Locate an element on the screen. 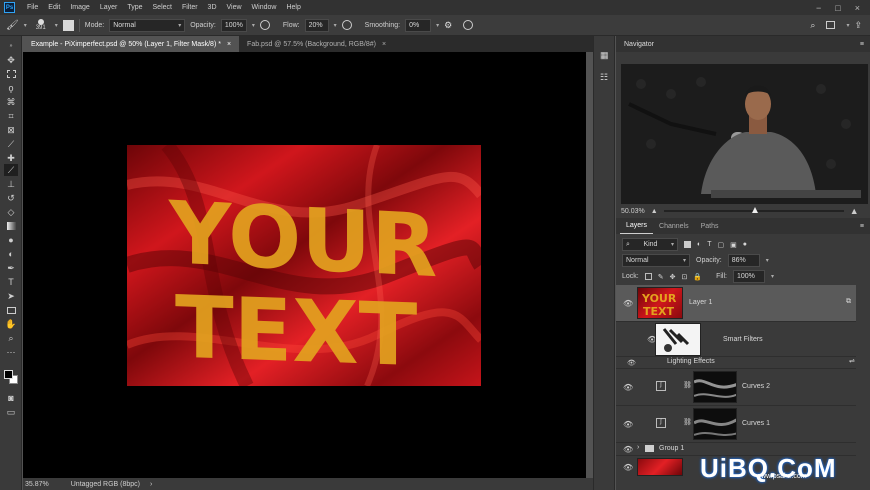 This screenshot has height=490, width=870. pixel-filter-icon is located at coordinates (687, 244).